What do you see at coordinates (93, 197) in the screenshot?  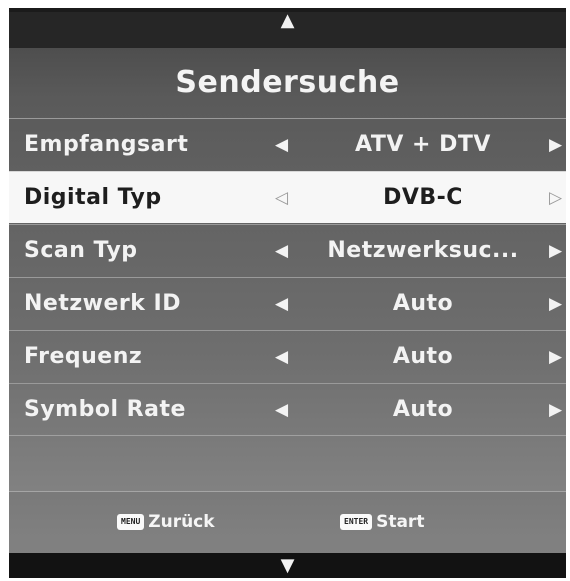 I see `row-label: Digital Typ` at bounding box center [93, 197].